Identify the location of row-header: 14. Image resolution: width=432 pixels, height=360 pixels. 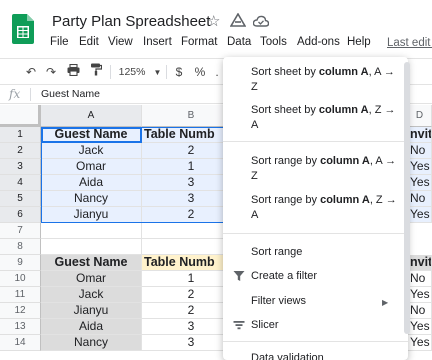
(20, 343).